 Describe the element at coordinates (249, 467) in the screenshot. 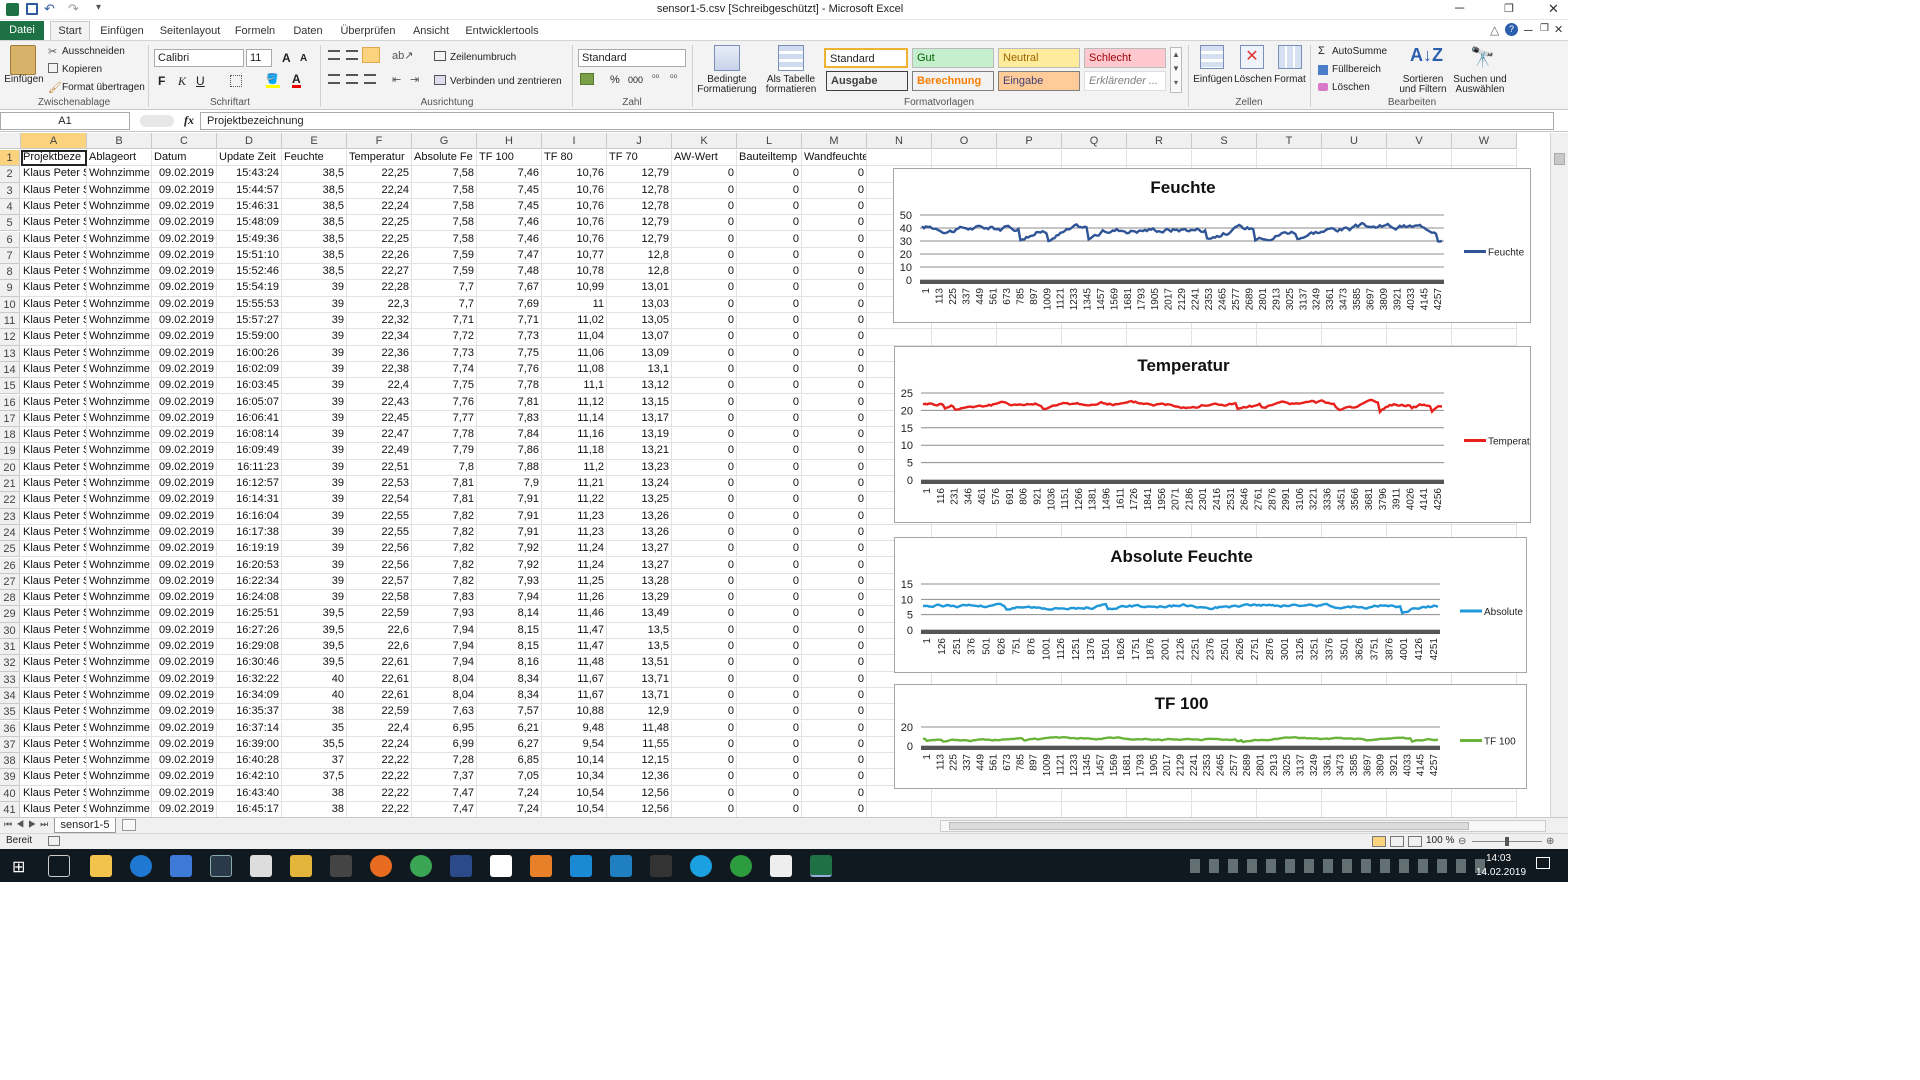

I see `data-cell: 16:11:23` at that location.